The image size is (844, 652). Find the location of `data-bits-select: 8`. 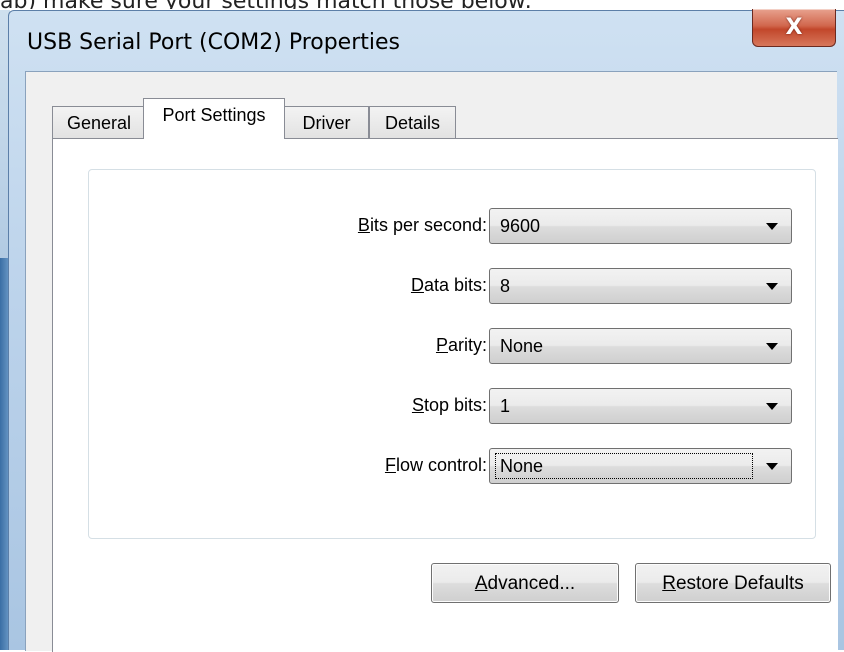

data-bits-select: 8 is located at coordinates (640, 286).